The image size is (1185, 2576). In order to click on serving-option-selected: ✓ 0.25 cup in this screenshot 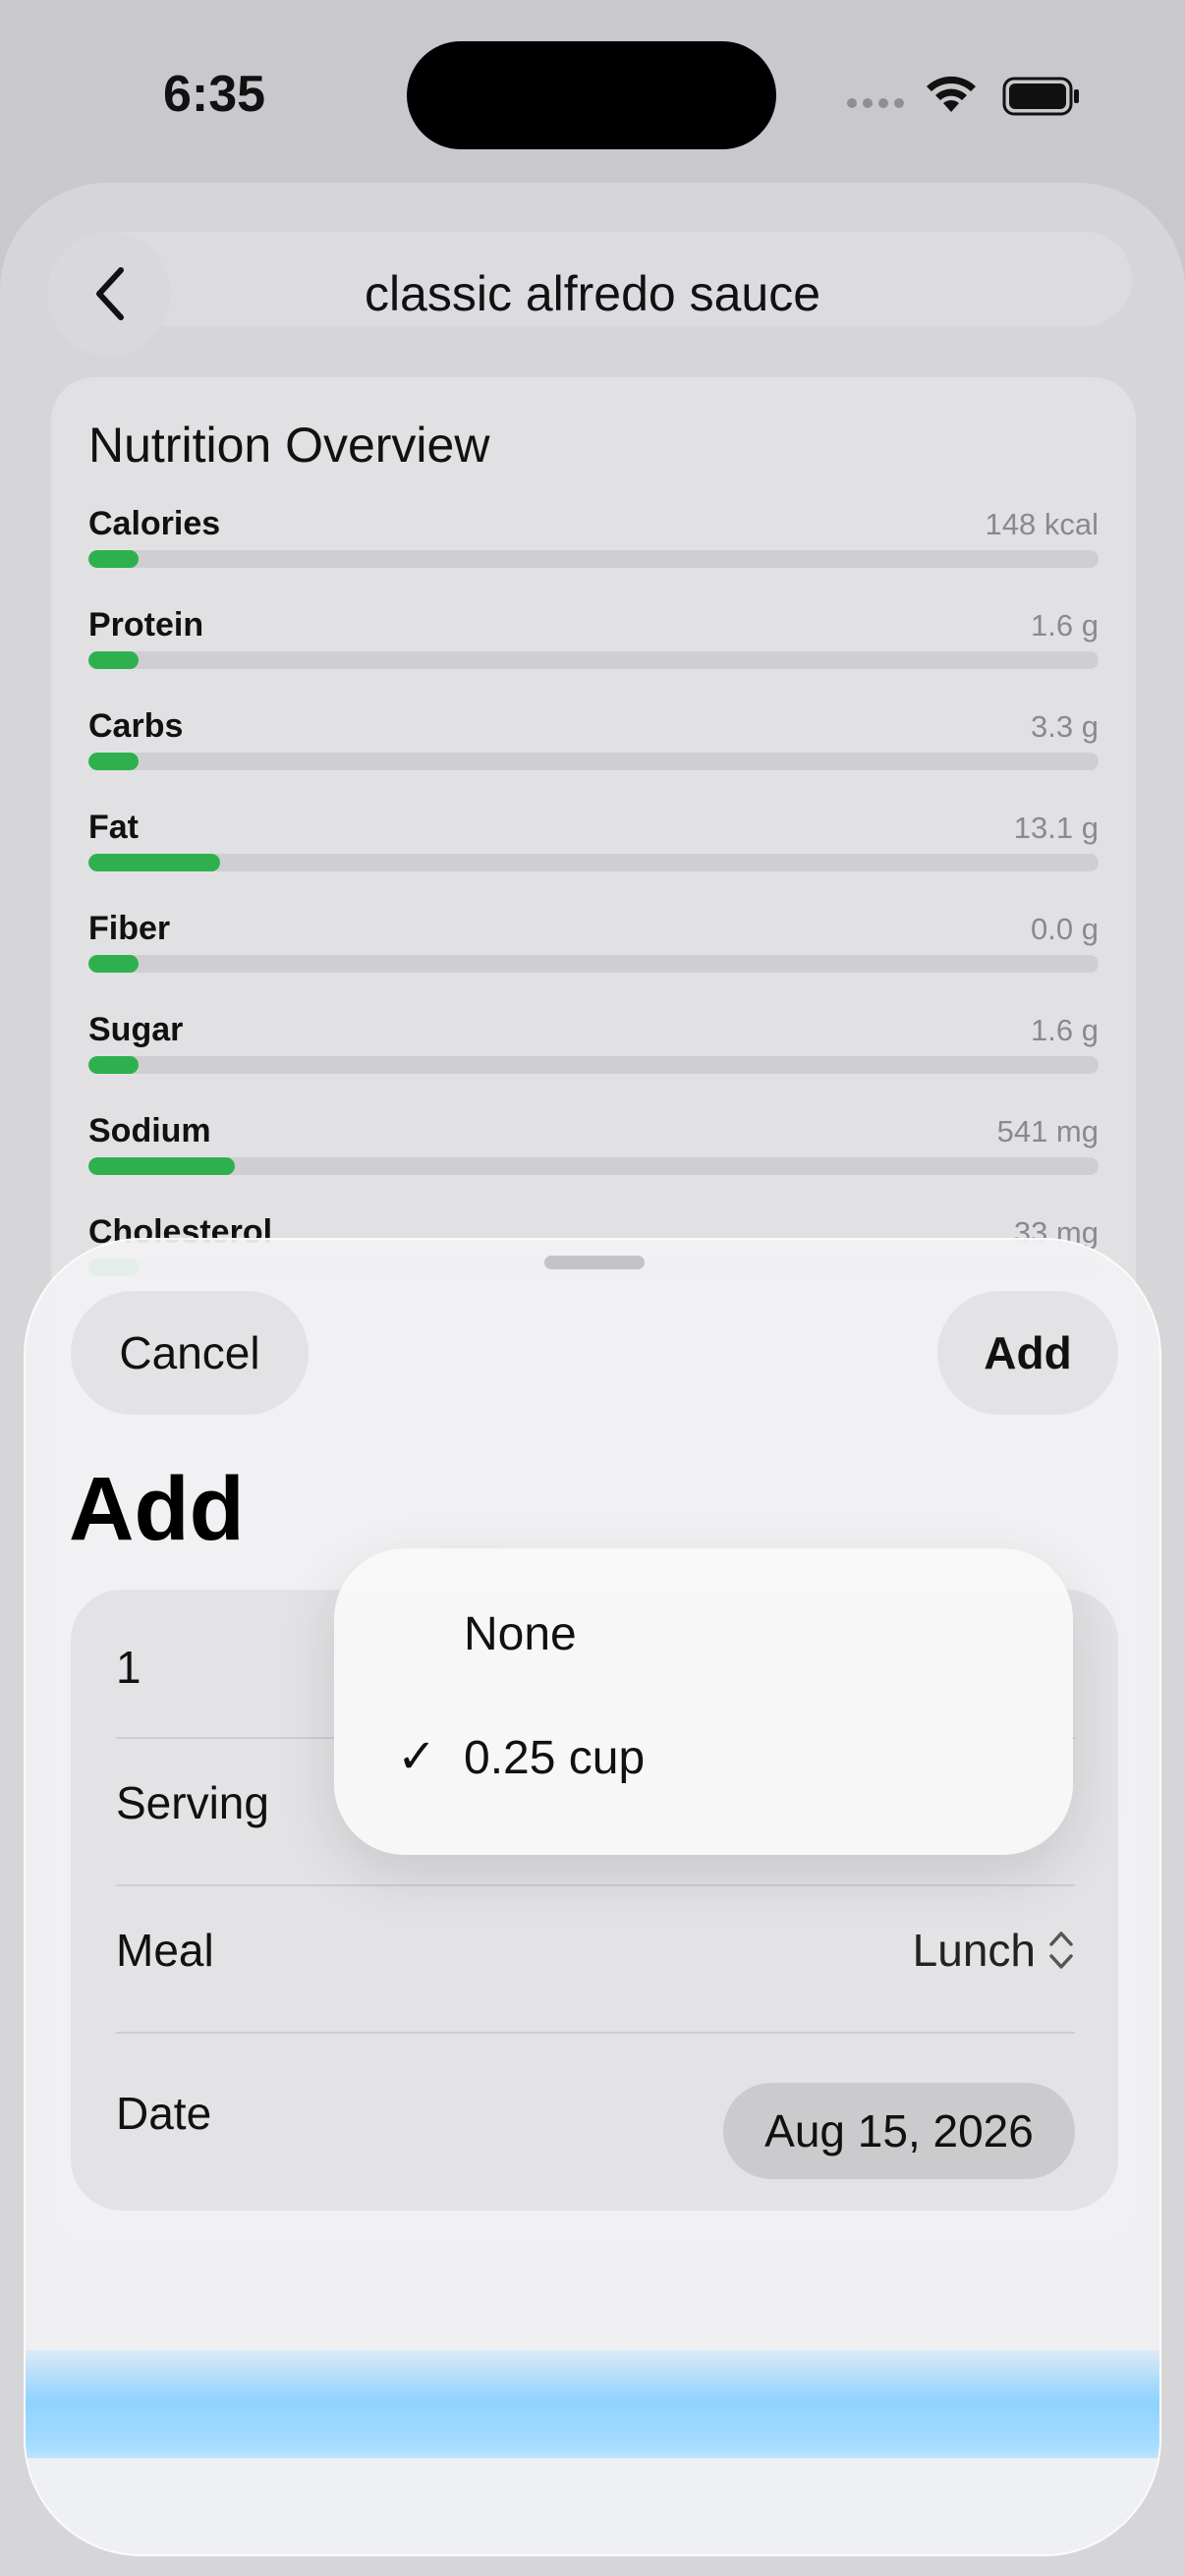, I will do `click(703, 1755)`.